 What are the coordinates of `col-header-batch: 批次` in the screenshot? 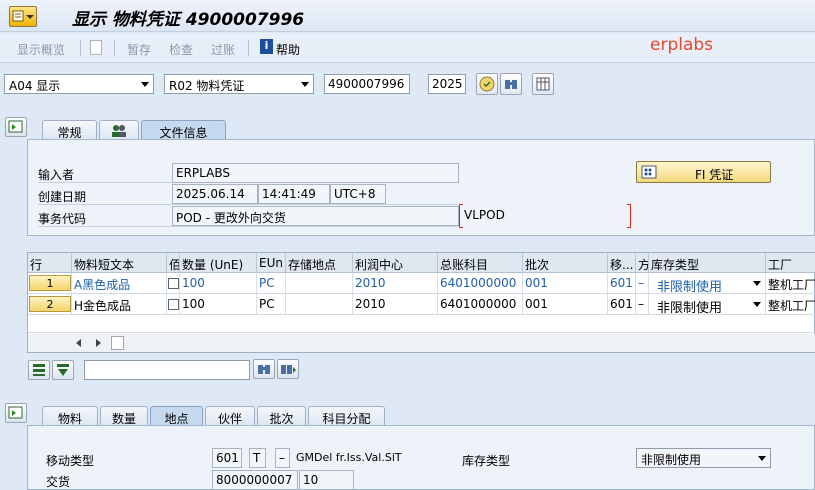 It's located at (565, 263).